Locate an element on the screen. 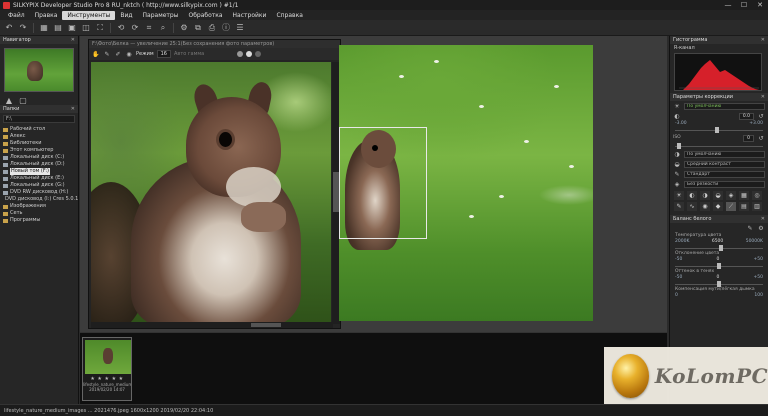  undo-icon: ↶ is located at coordinates (9, 27).